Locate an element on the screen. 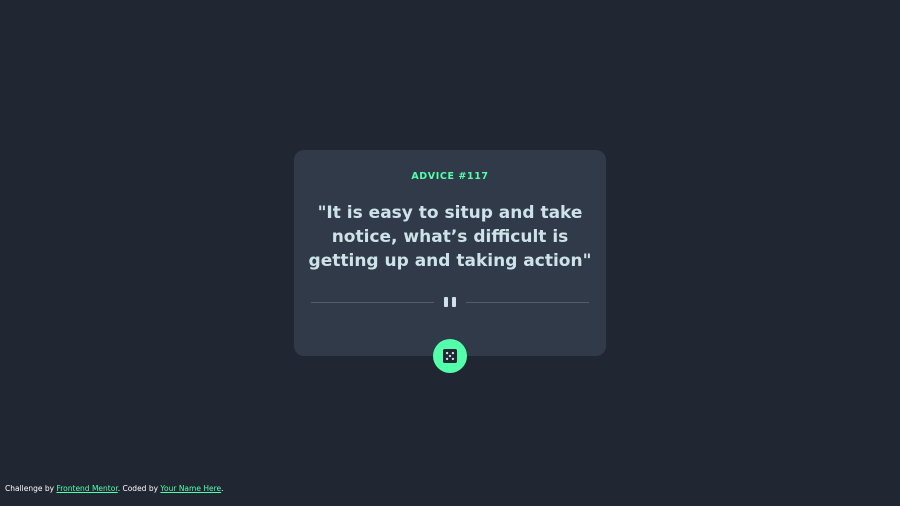  attribution-middle: . Coded by is located at coordinates (139, 488).